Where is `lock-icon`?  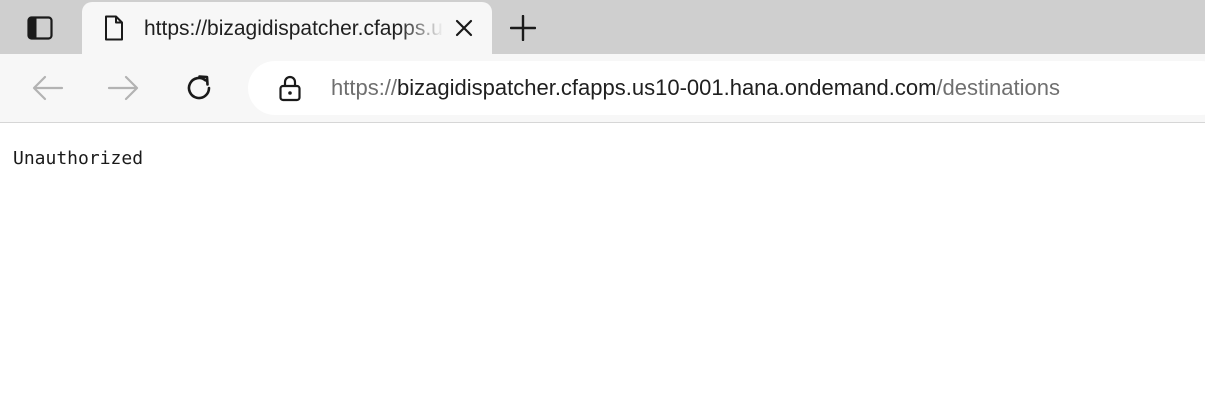 lock-icon is located at coordinates (290, 88).